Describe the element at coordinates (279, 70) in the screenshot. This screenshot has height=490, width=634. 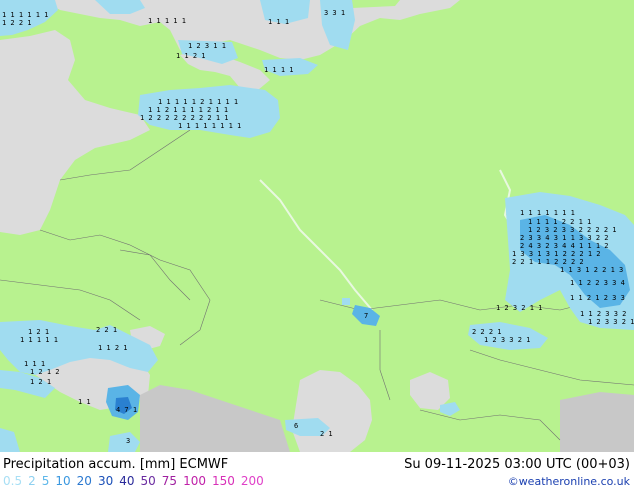
I see `value-label: 1 1 1 1` at that location.